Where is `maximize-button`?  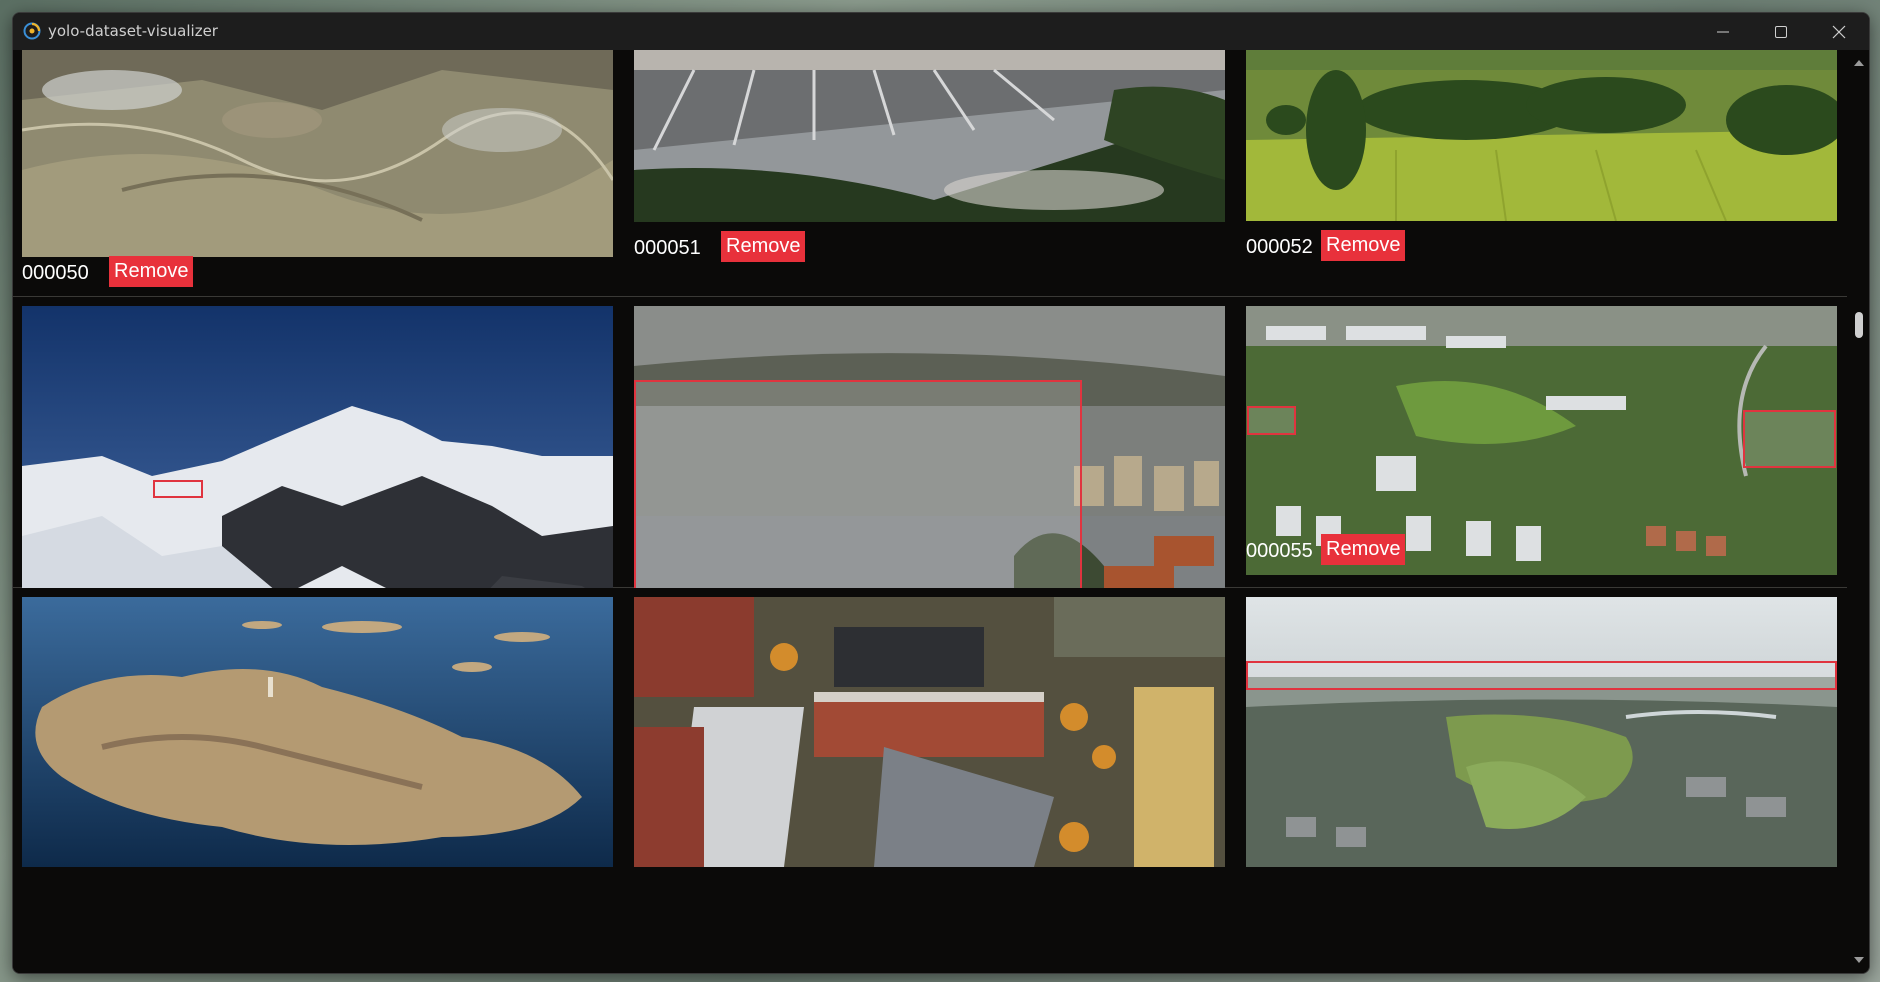
maximize-button is located at coordinates (1782, 31).